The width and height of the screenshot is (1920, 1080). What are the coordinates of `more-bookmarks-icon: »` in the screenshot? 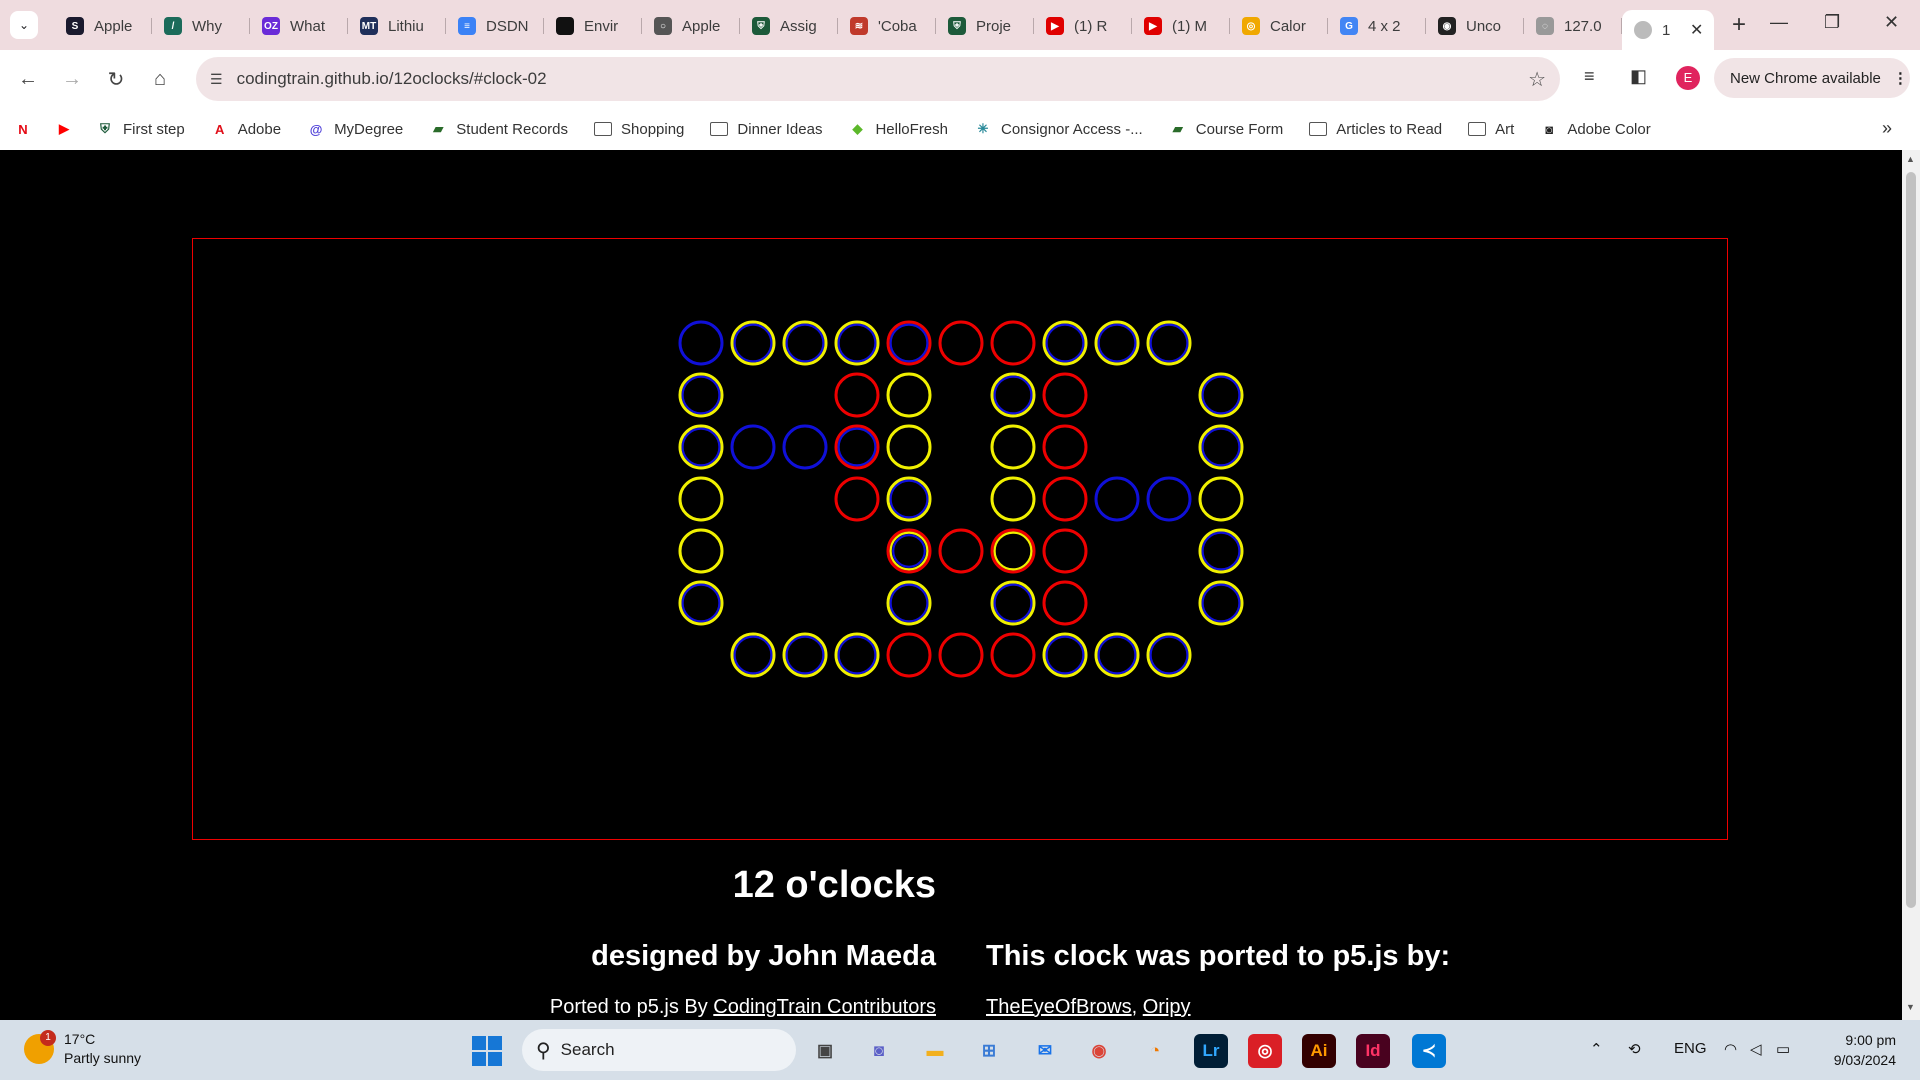 It's located at (1887, 128).